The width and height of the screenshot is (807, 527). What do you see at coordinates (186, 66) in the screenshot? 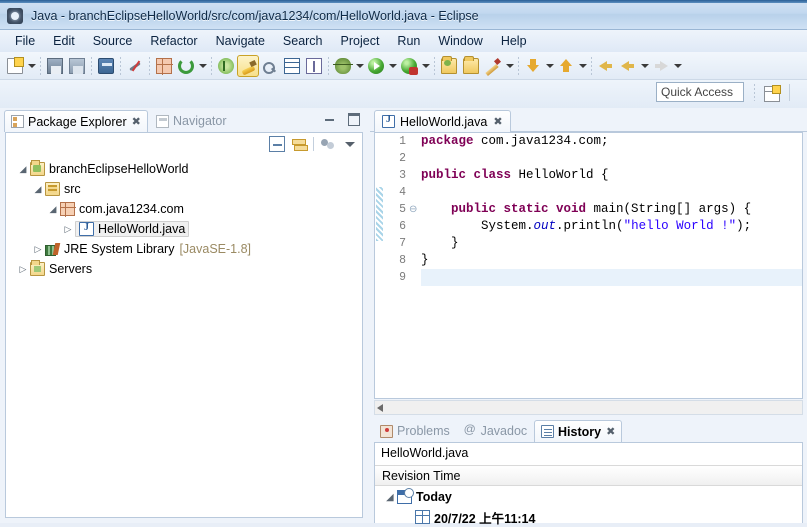
I see `refresh-button` at bounding box center [186, 66].